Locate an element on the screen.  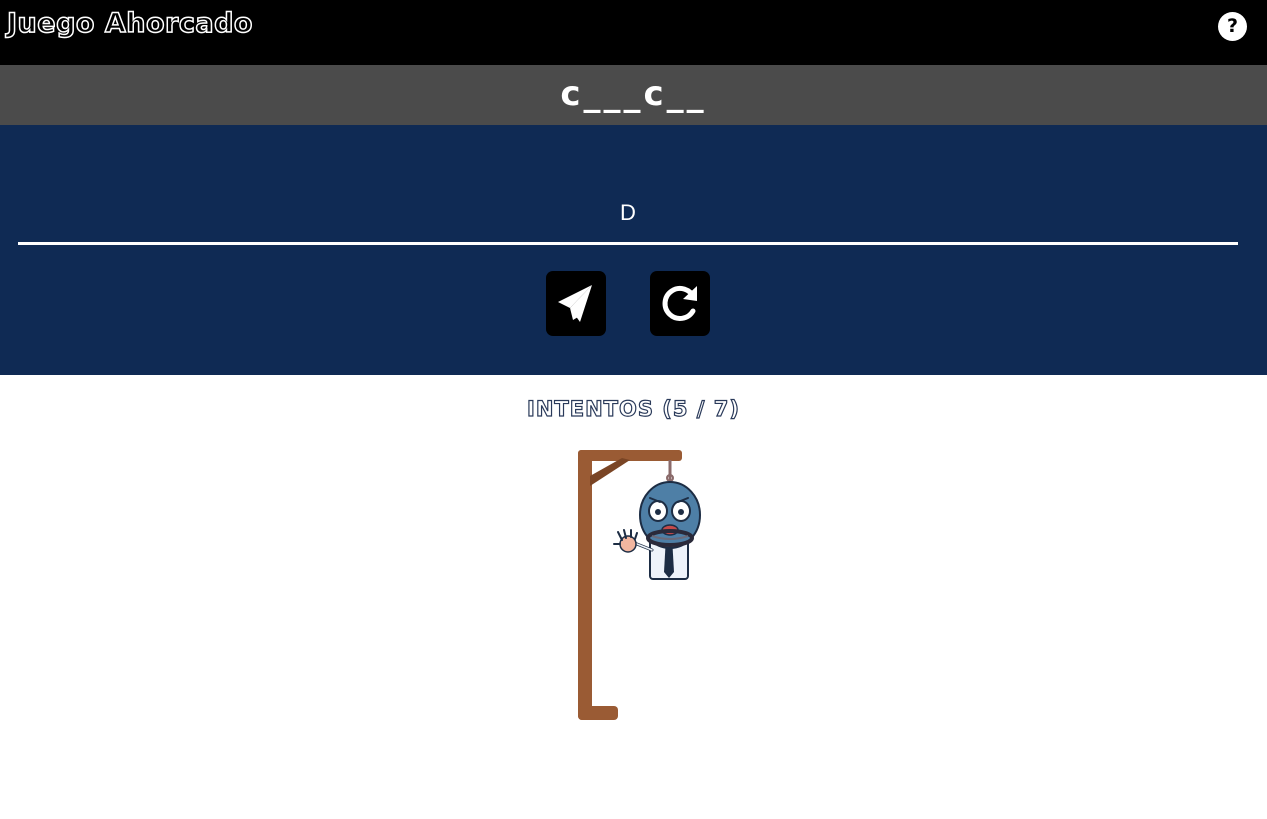
rotate-right-icon is located at coordinates (679, 303).